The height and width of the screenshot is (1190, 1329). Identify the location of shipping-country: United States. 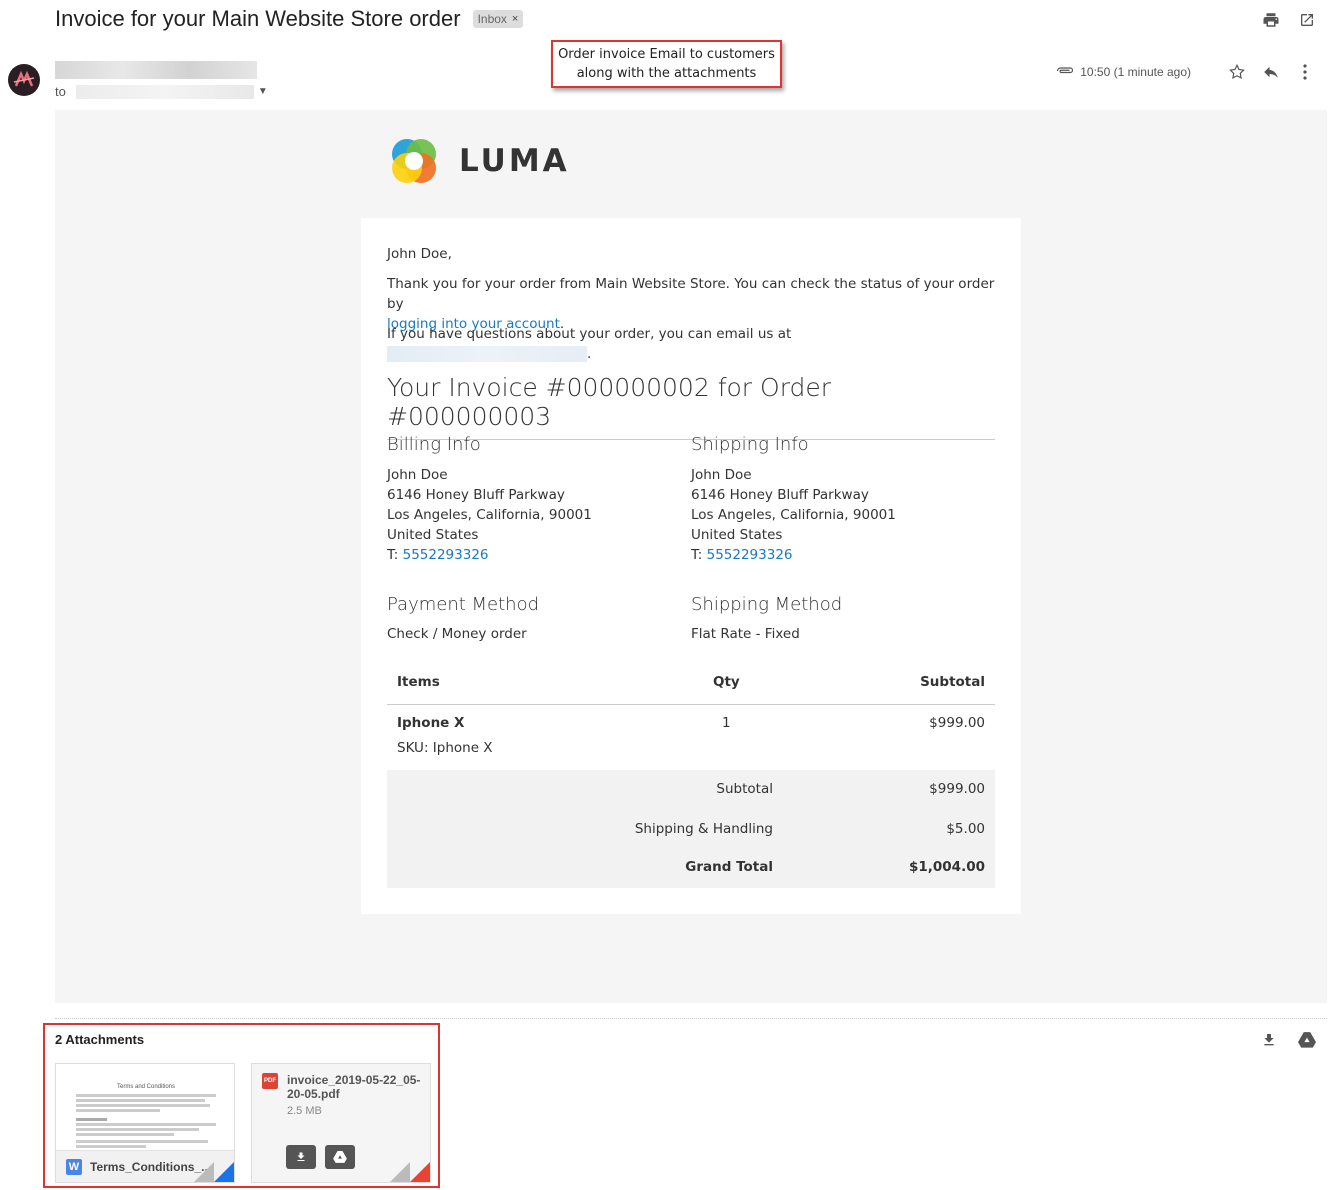
(737, 535).